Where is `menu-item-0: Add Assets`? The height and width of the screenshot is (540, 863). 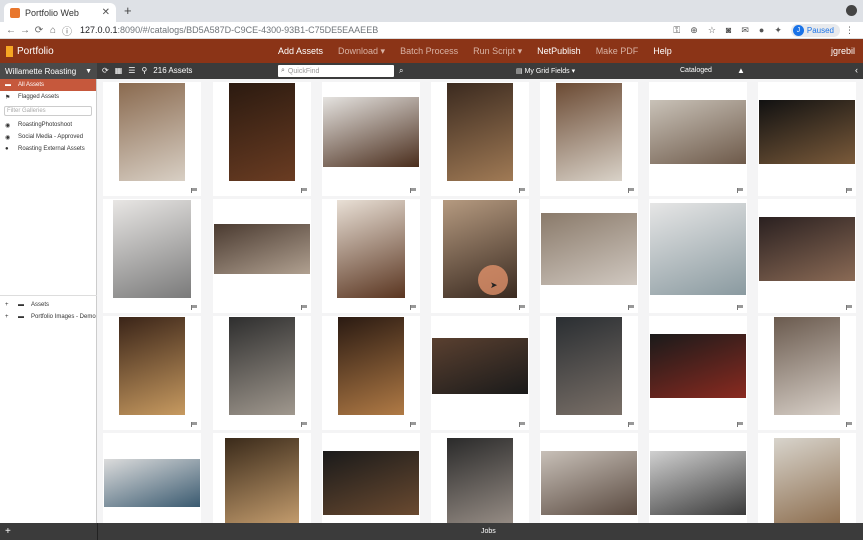 menu-item-0: Add Assets is located at coordinates (300, 51).